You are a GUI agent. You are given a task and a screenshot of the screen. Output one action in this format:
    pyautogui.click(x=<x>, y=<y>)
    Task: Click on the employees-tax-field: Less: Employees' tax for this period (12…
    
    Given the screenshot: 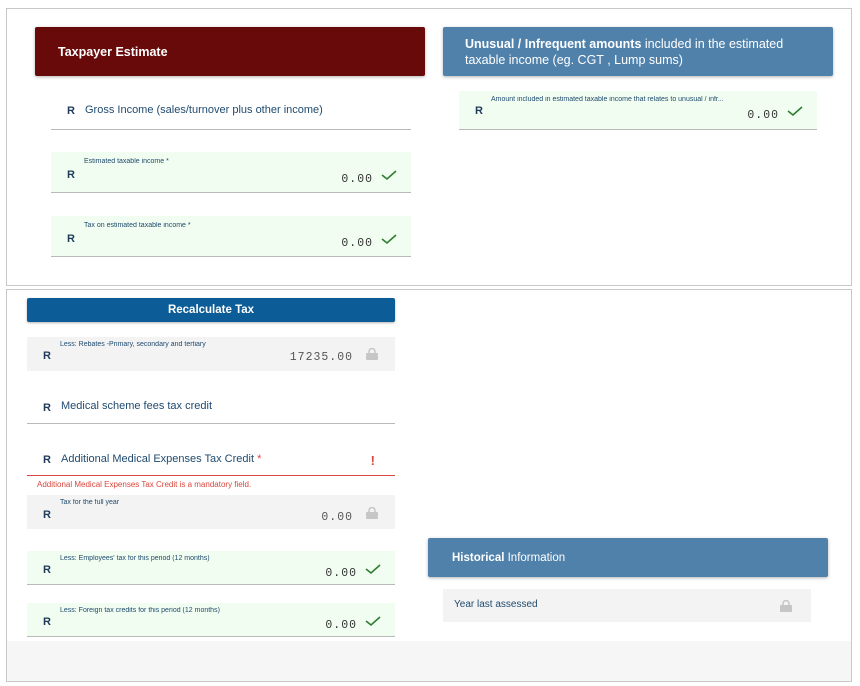 What is the action you would take?
    pyautogui.click(x=211, y=568)
    